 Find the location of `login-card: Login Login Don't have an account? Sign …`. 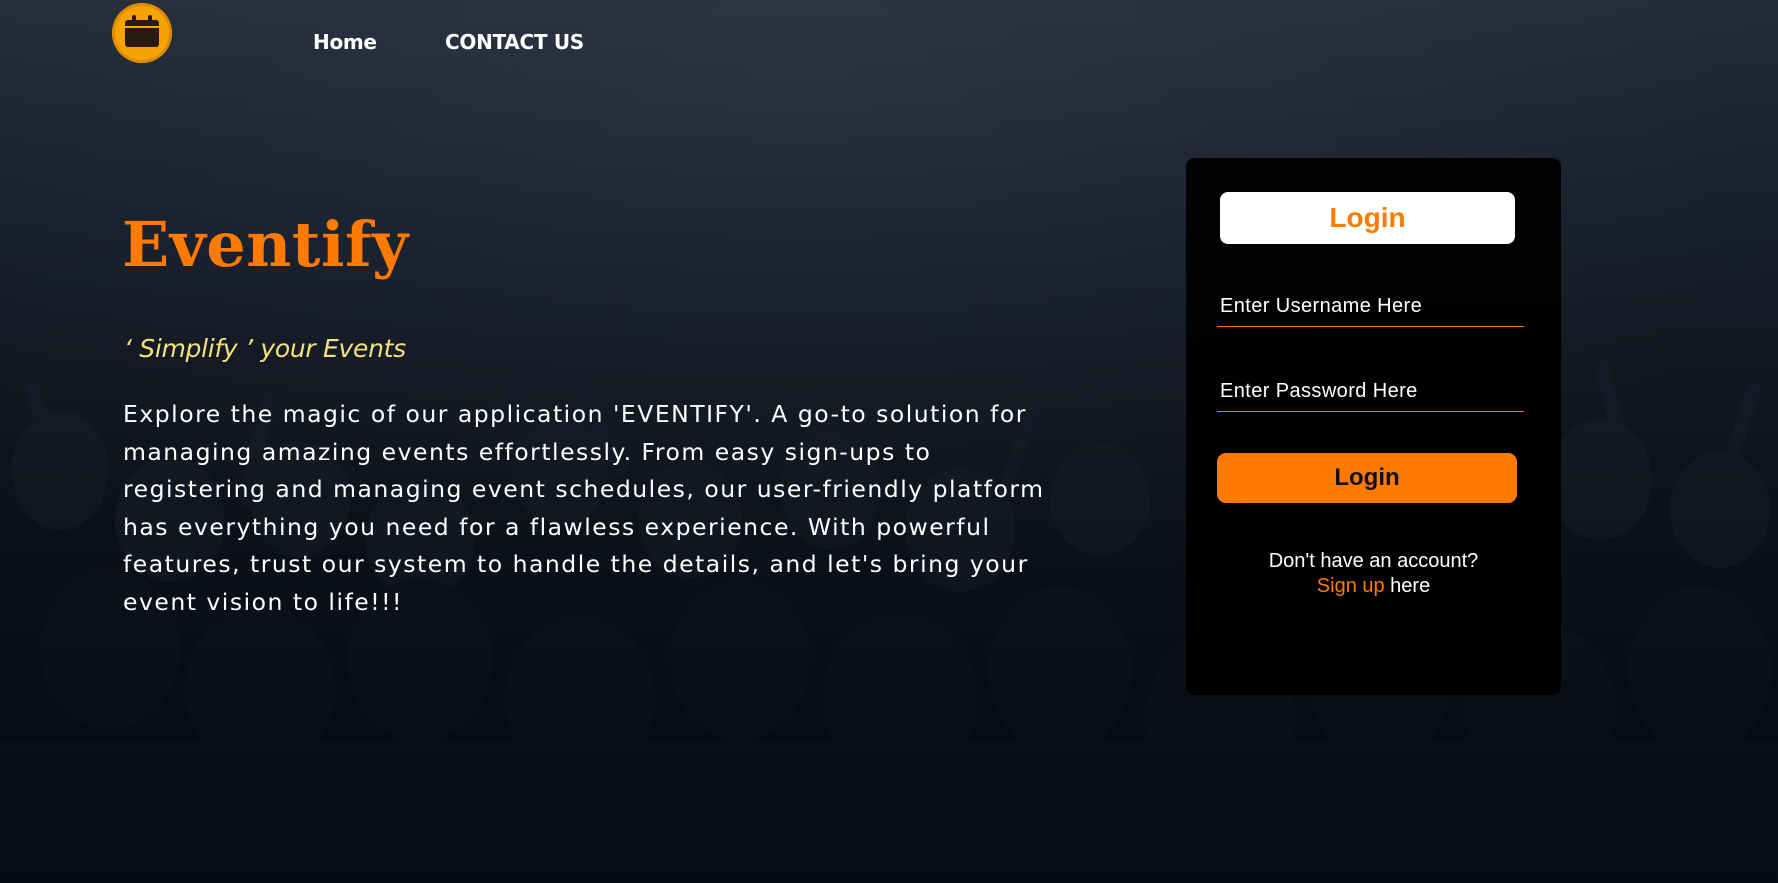

login-card: Login Login Don't have an account? Sign … is located at coordinates (1373, 426).